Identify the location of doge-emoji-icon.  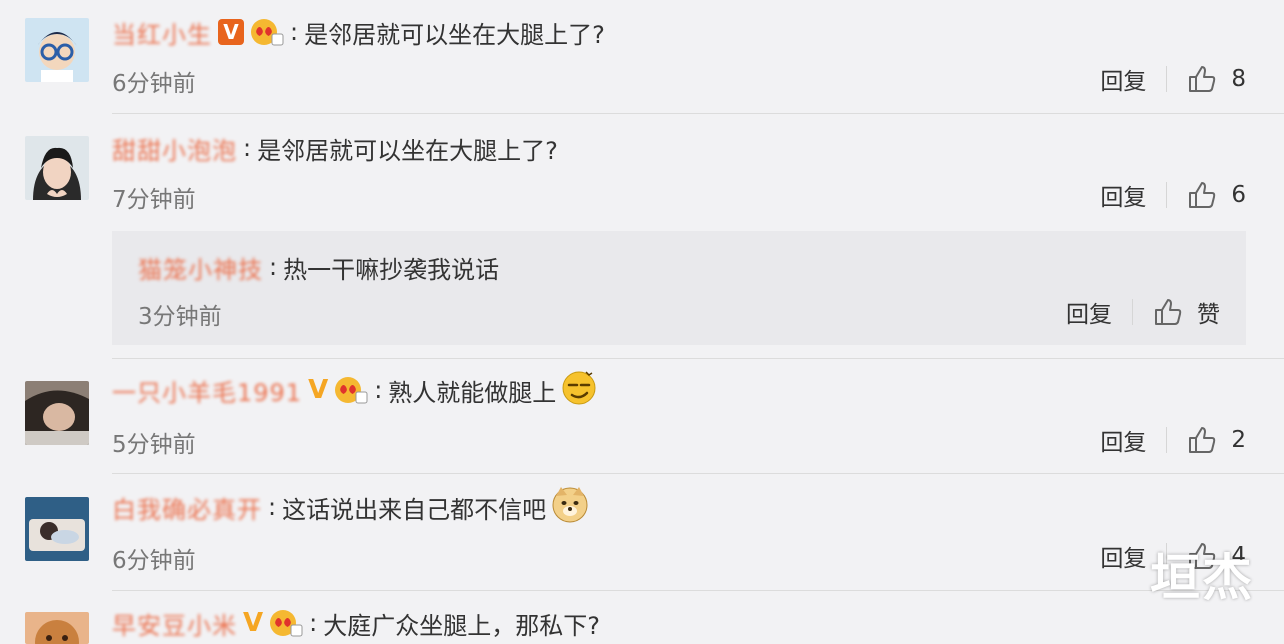
(570, 507).